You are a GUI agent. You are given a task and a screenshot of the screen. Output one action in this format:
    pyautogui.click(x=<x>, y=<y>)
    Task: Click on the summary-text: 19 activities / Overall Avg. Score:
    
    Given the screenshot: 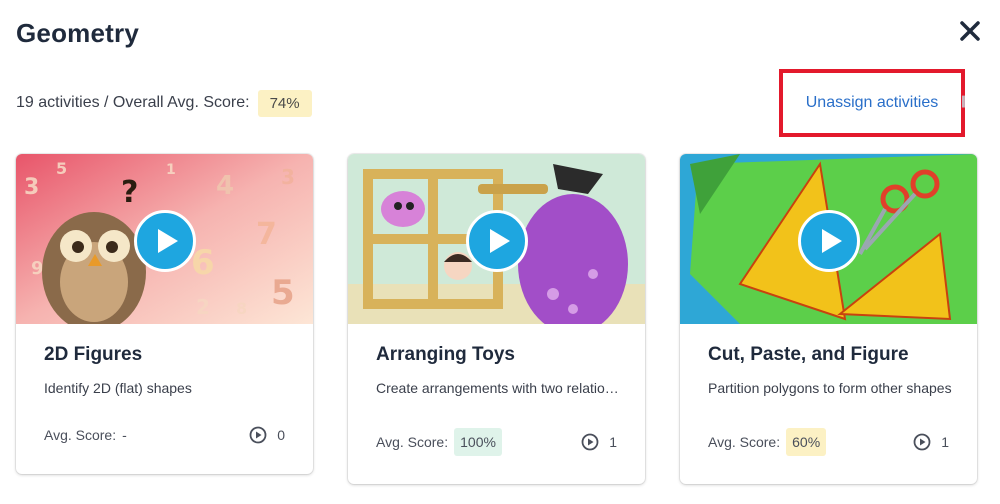 What is the action you would take?
    pyautogui.click(x=133, y=102)
    